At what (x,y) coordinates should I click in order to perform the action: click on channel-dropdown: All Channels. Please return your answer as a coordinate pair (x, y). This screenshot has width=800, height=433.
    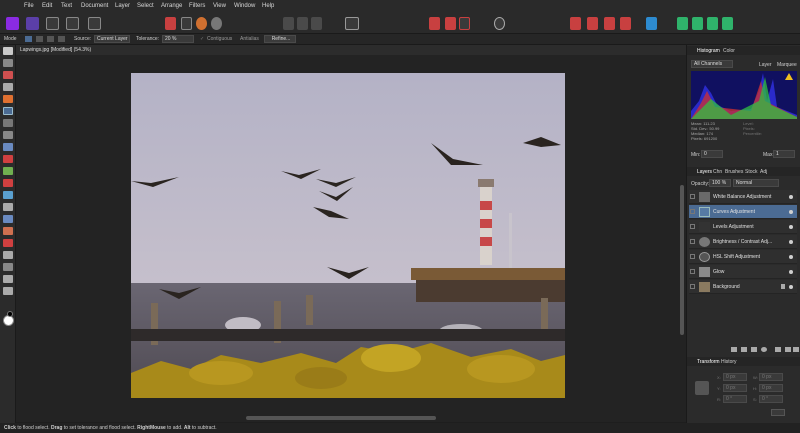
    Looking at the image, I should click on (712, 64).